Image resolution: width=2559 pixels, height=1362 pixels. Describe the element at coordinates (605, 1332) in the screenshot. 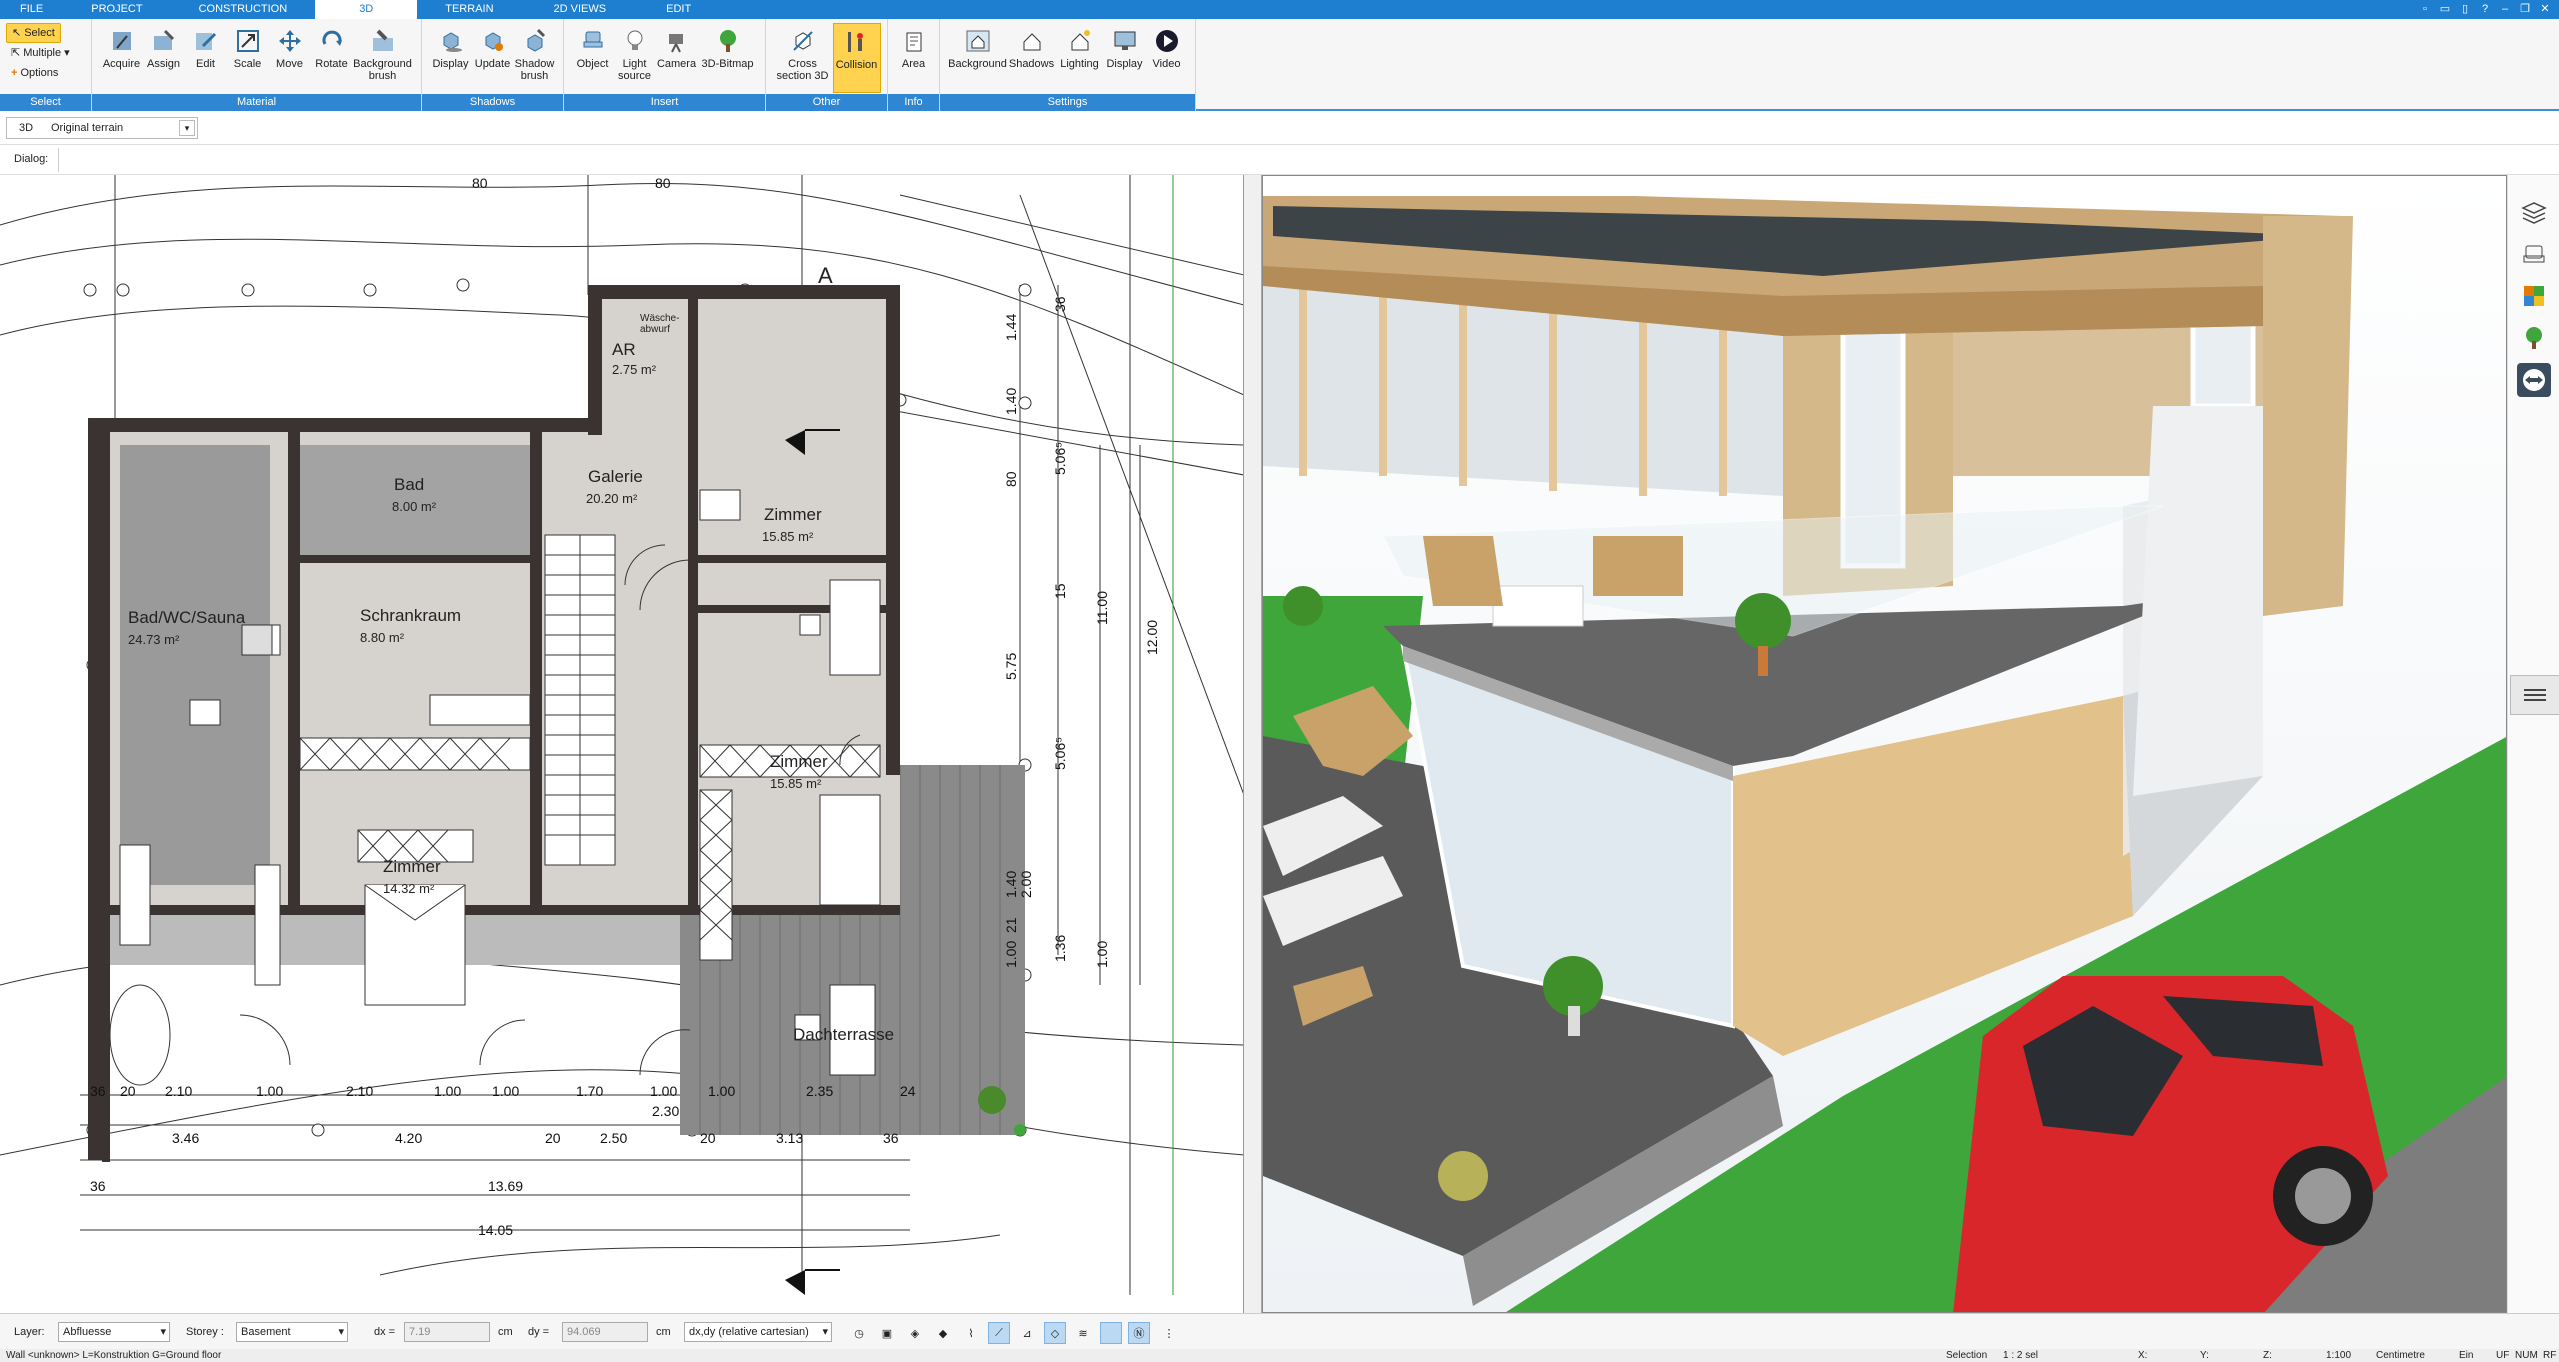

I see `dy-input: 94.069` at that location.